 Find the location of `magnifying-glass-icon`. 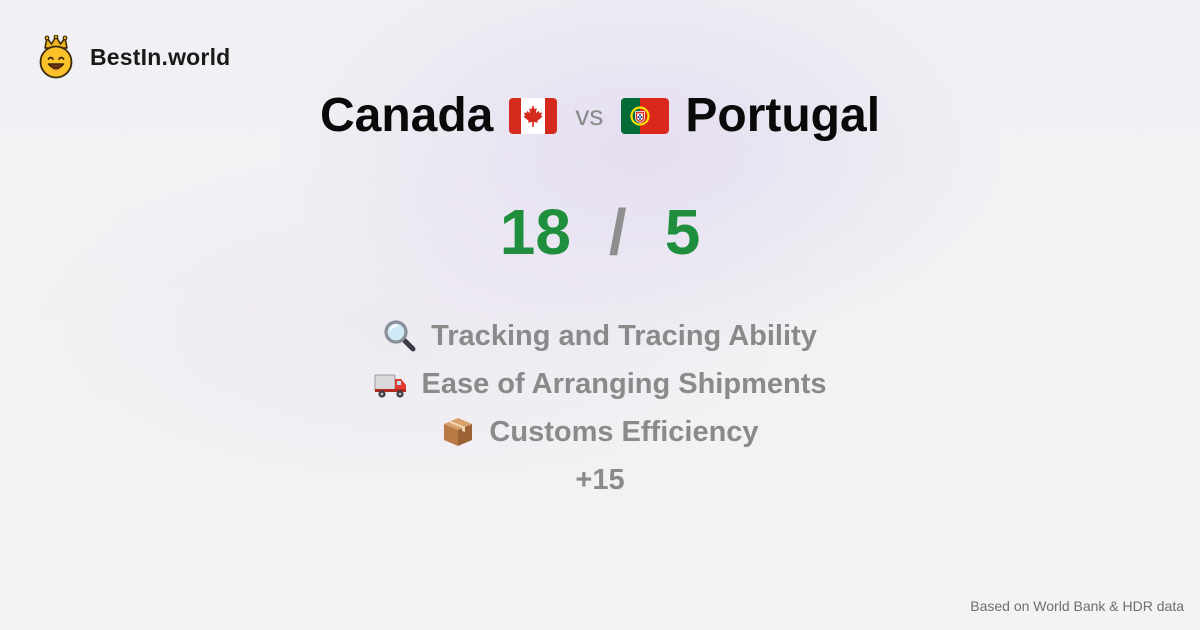

magnifying-glass-icon is located at coordinates (400, 336).